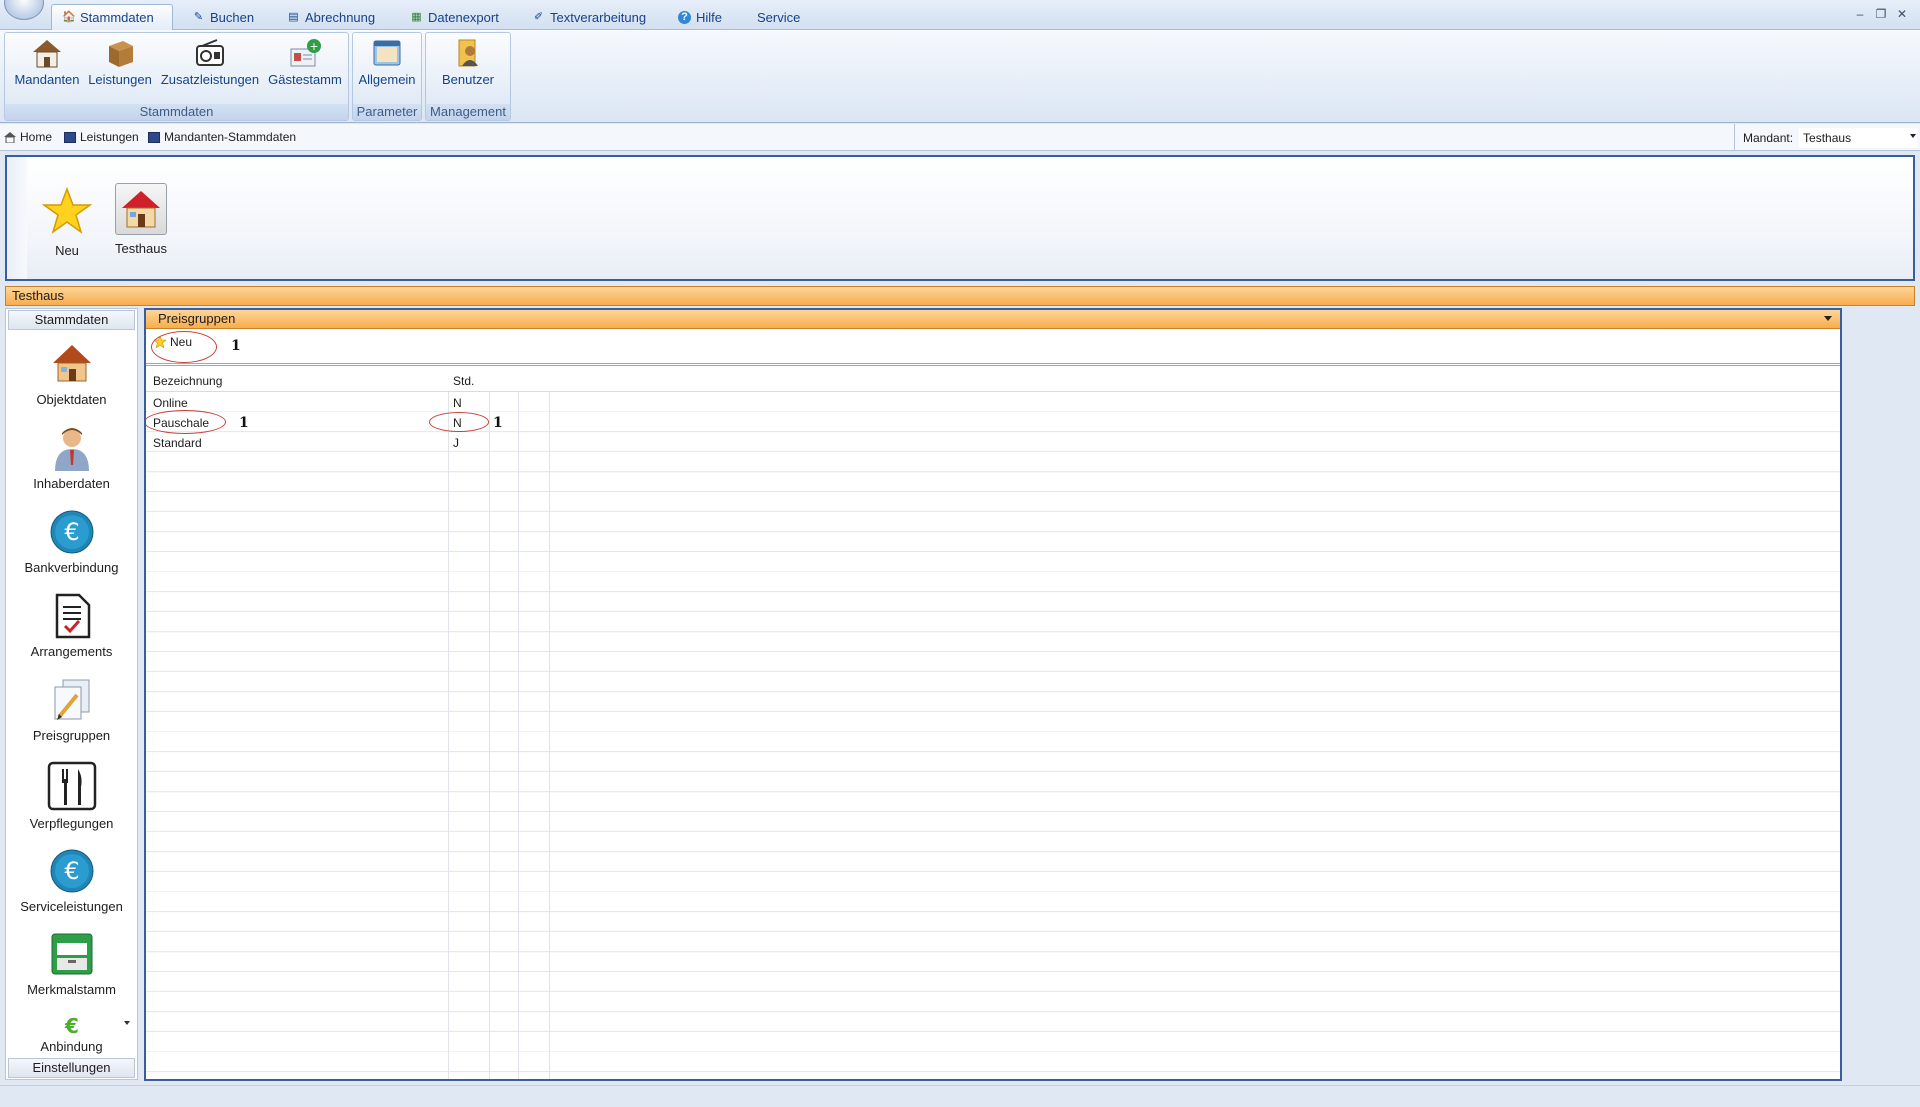  Describe the element at coordinates (468, 66) in the screenshot. I see `benutzer-button: Benutzer` at that location.